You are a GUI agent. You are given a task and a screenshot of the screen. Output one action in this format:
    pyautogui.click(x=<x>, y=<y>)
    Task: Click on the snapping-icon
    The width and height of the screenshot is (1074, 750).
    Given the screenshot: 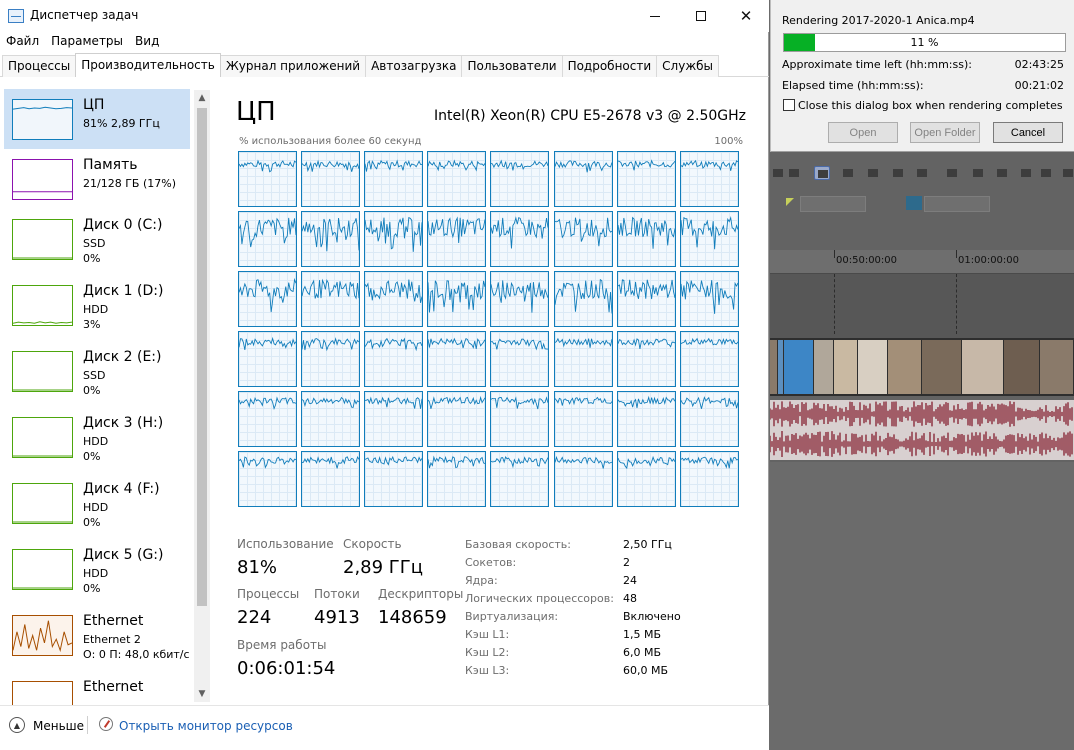 What is the action you would take?
    pyautogui.click(x=922, y=173)
    